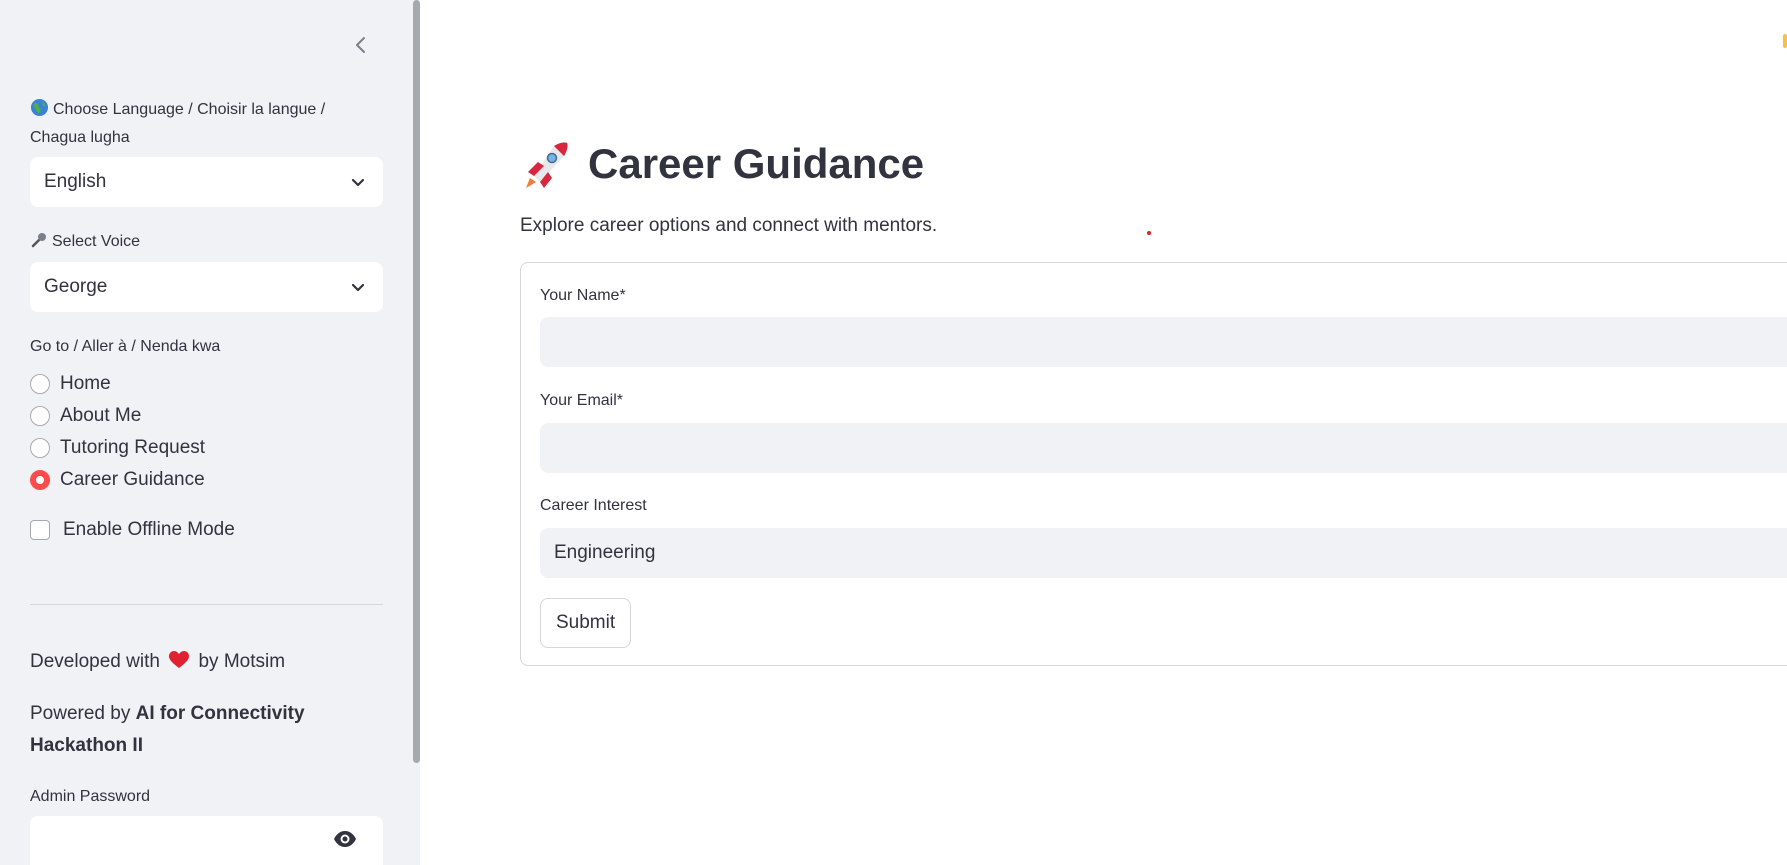 This screenshot has height=865, width=1787. What do you see at coordinates (40, 530) in the screenshot?
I see `checkbox` at bounding box center [40, 530].